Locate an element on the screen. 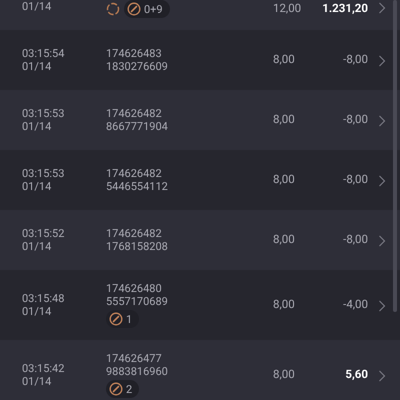 The height and width of the screenshot is (400, 400). id-number: 5557170689 is located at coordinates (137, 301).